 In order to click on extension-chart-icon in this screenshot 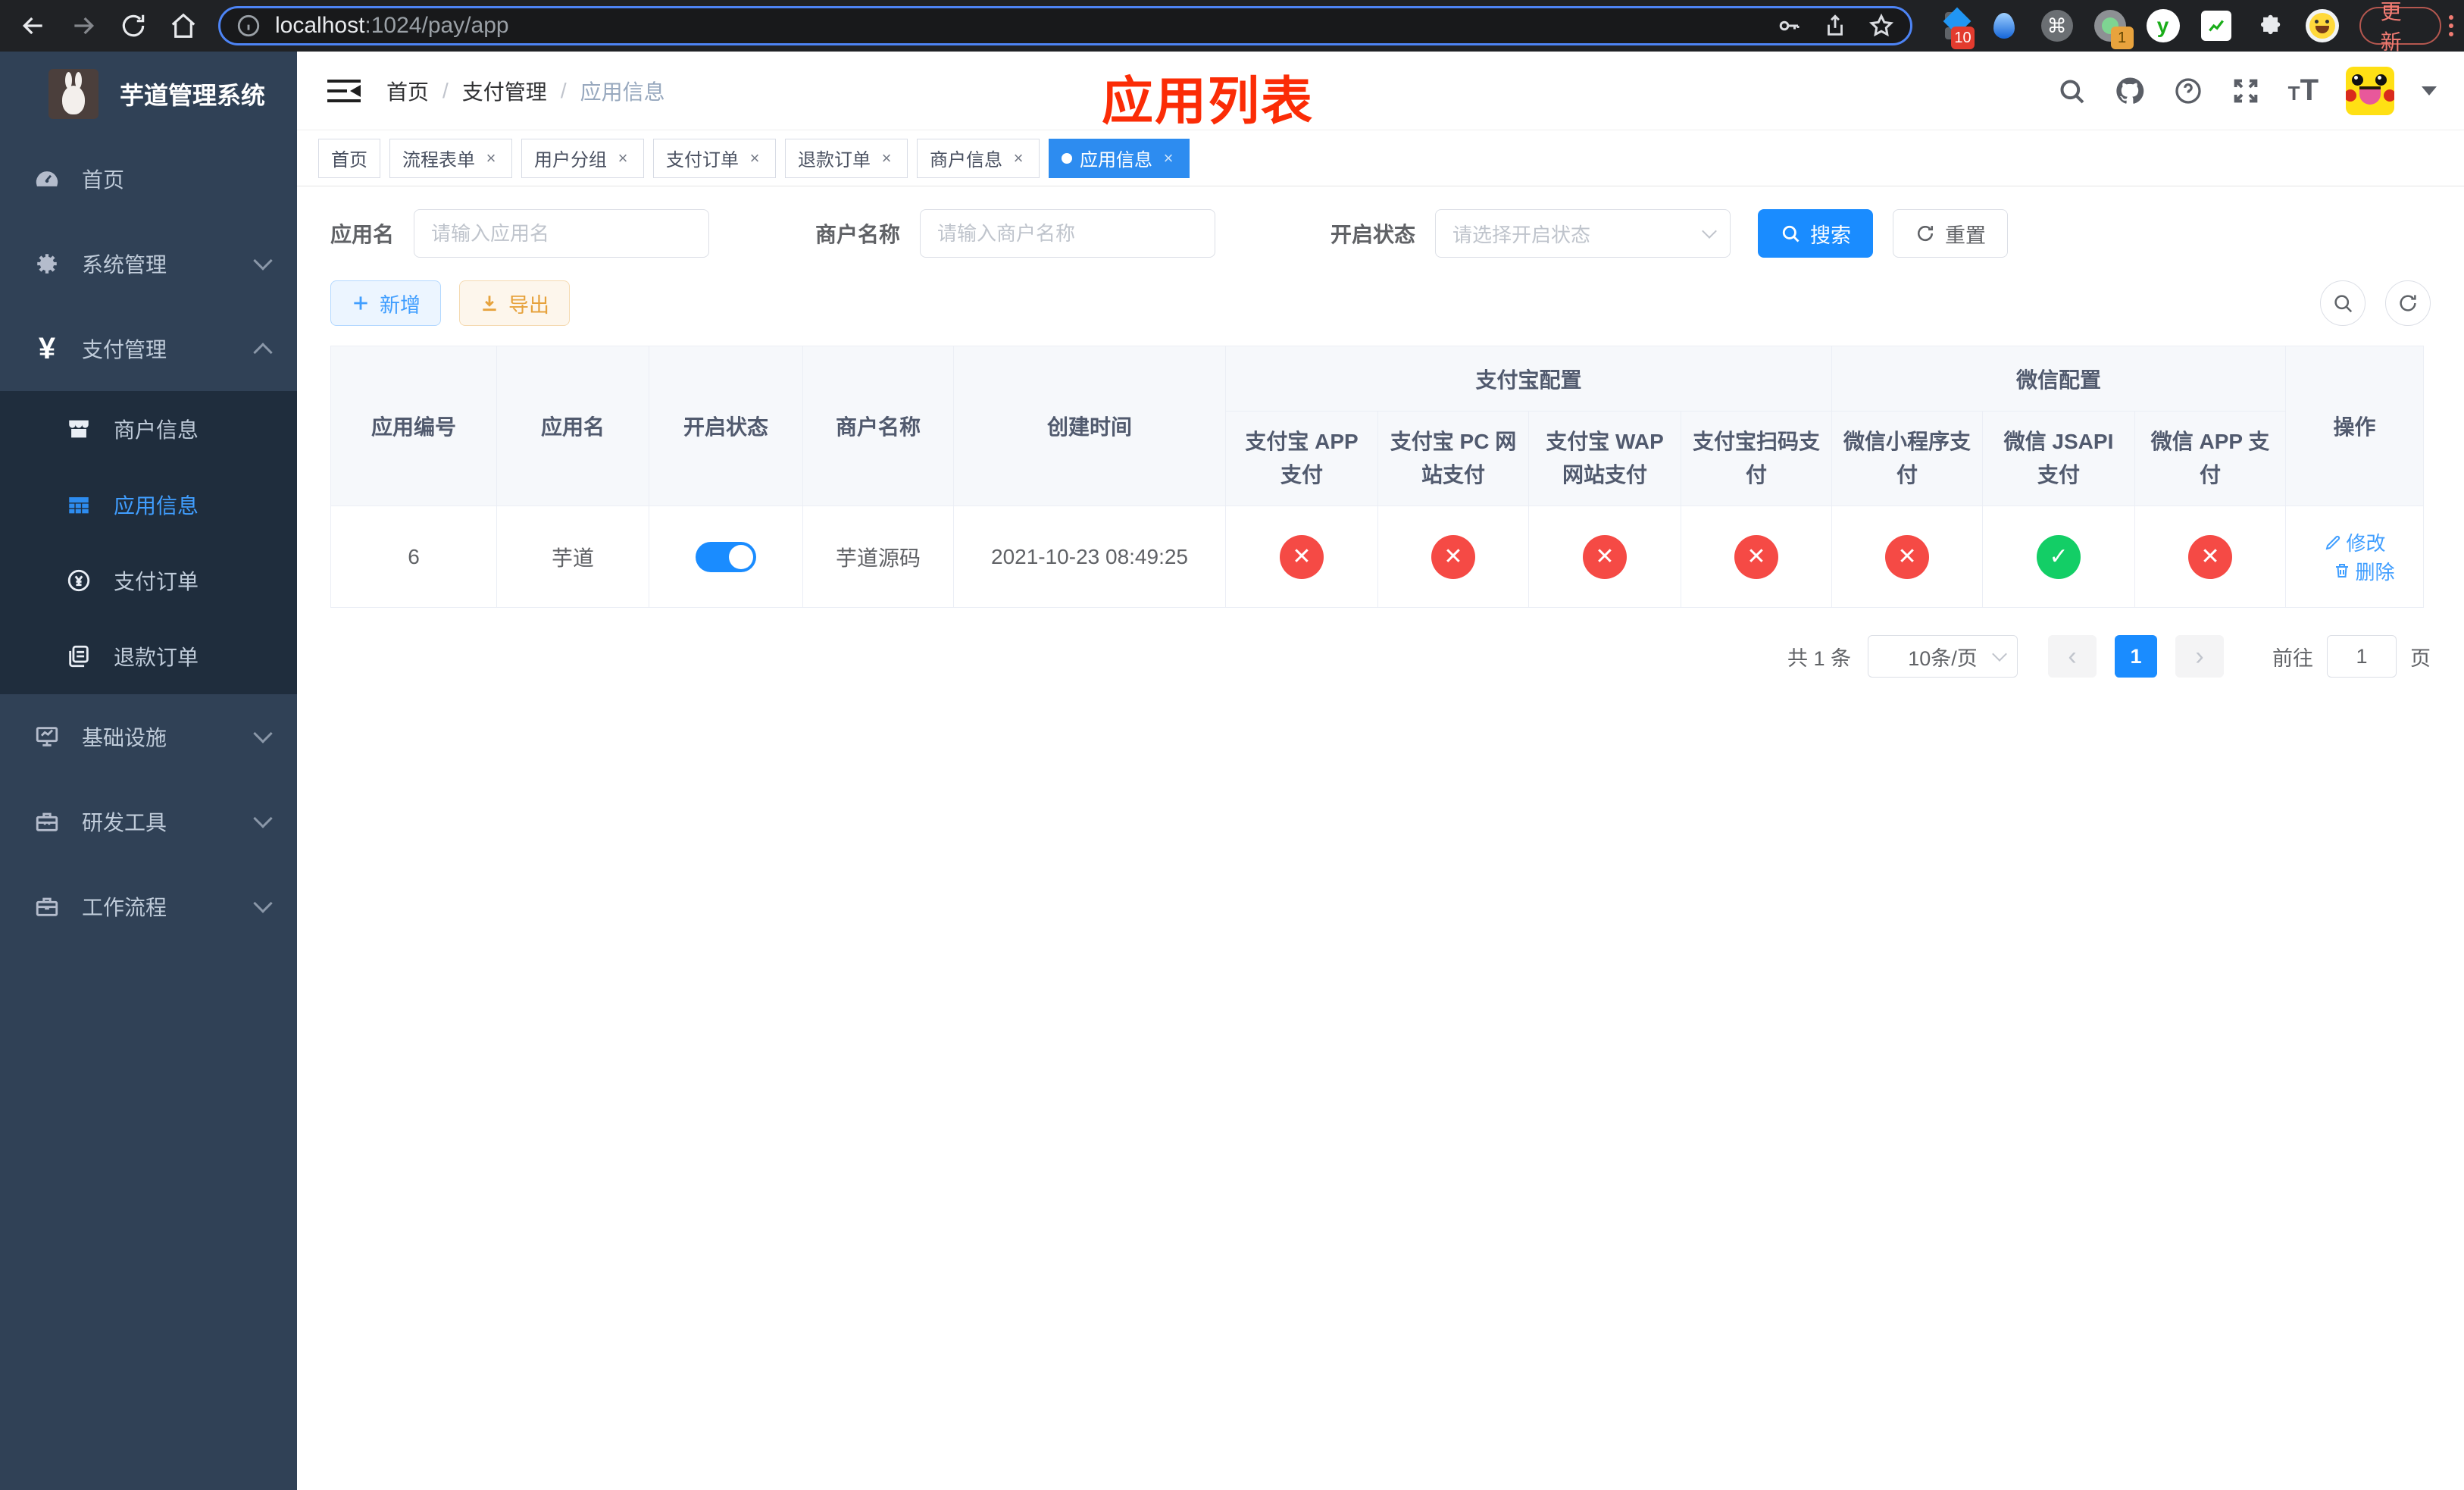, I will do `click(2216, 26)`.